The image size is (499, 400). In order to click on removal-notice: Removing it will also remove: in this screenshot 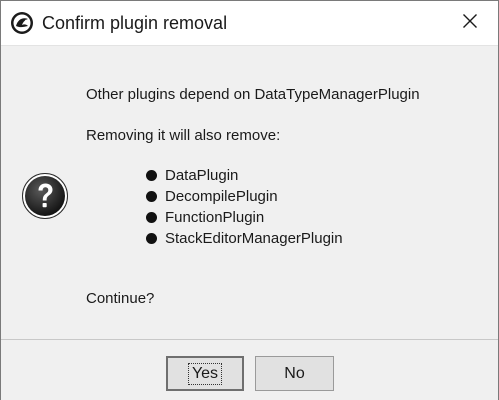, I will do `click(183, 135)`.